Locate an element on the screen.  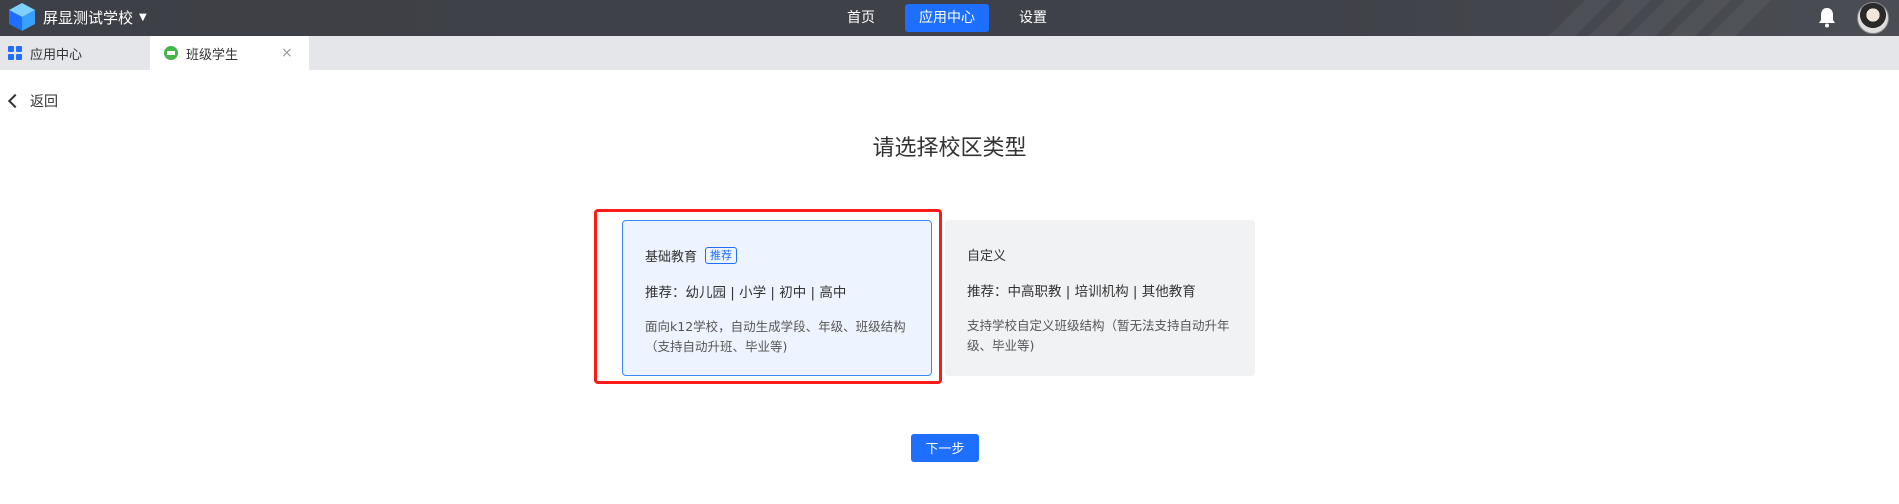
tab-label: 应用中心 is located at coordinates (56, 55).